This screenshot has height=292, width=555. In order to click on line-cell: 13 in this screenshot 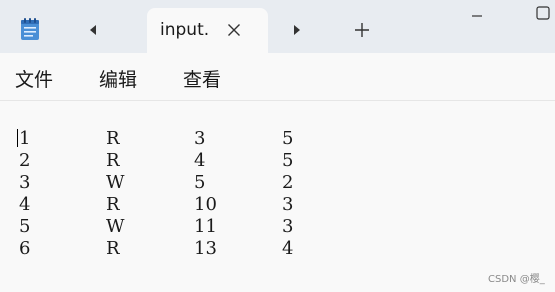, I will do `click(205, 248)`.